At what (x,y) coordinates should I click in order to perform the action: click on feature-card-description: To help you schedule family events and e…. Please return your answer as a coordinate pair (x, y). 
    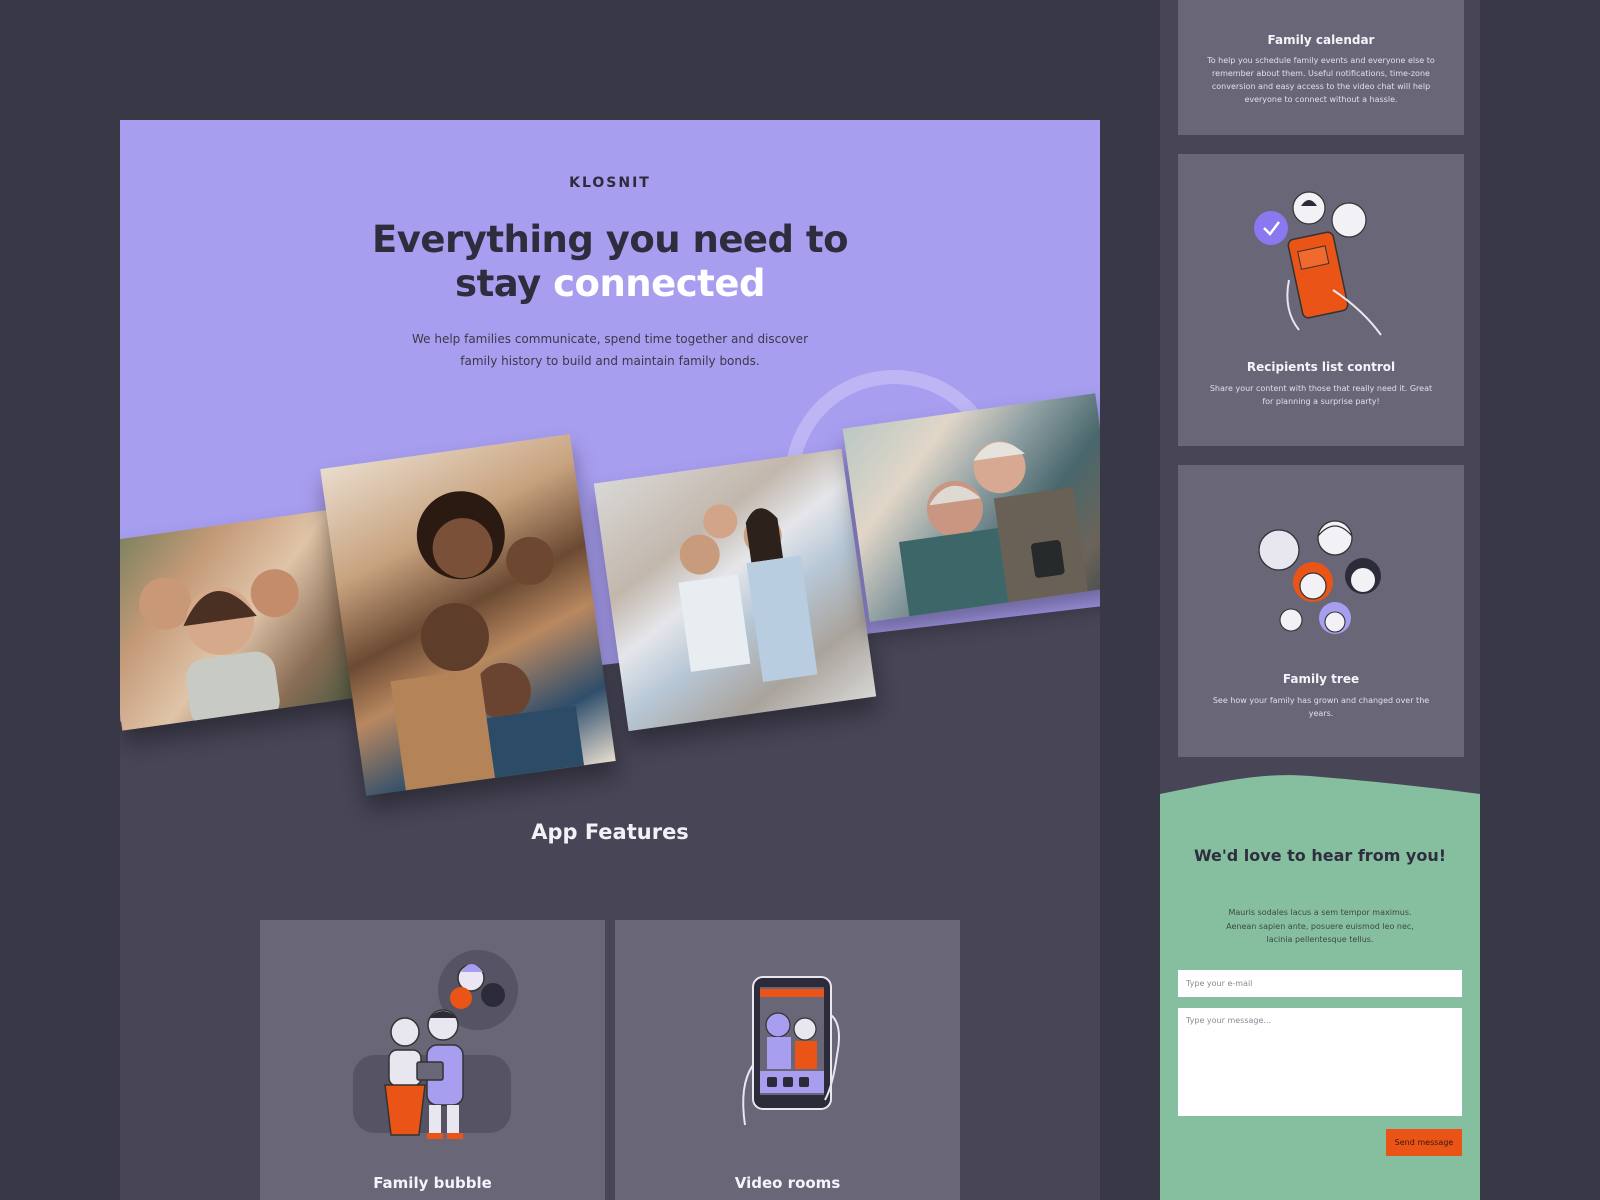
    Looking at the image, I should click on (1321, 80).